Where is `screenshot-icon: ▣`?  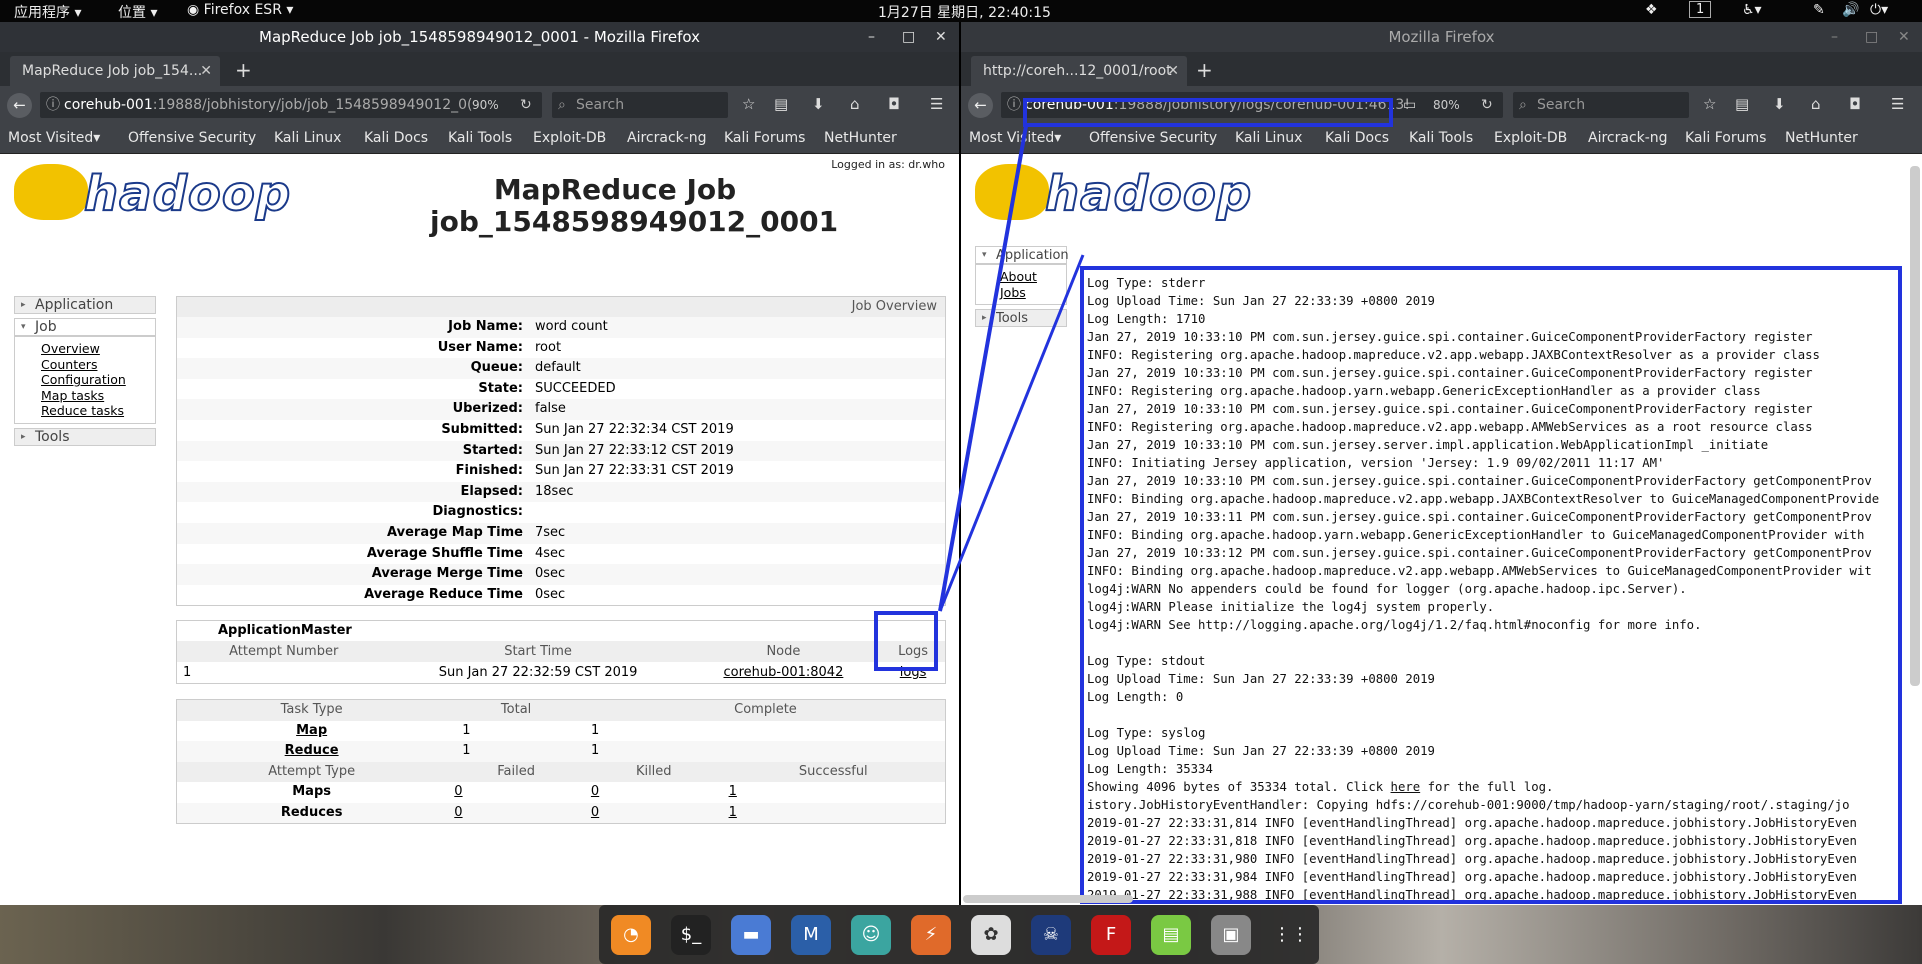
screenshot-icon: ▣ is located at coordinates (1231, 935).